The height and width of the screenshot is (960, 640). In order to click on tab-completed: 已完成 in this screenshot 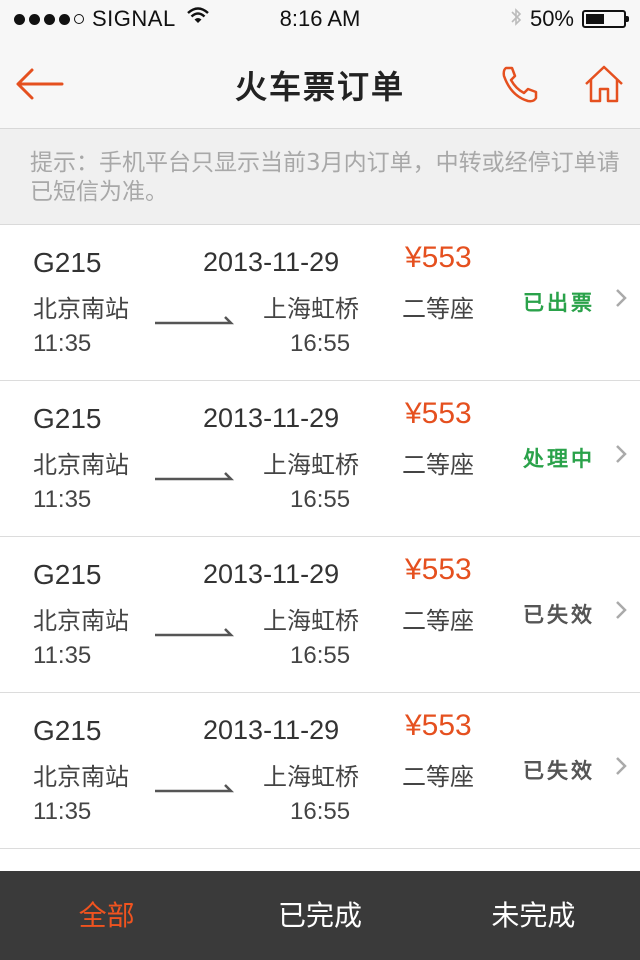, I will do `click(319, 915)`.